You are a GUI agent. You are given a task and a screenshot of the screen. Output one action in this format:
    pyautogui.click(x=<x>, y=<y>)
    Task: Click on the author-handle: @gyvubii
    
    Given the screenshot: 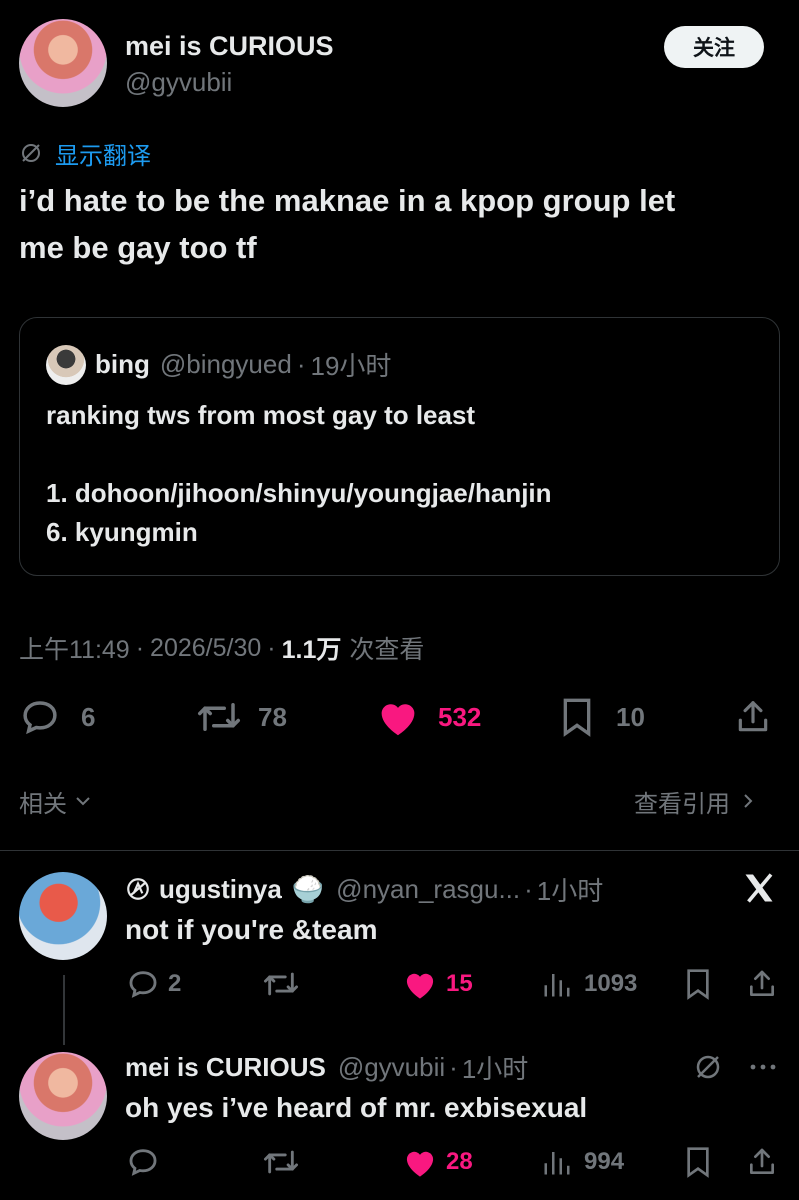 What is the action you would take?
    pyautogui.click(x=178, y=82)
    